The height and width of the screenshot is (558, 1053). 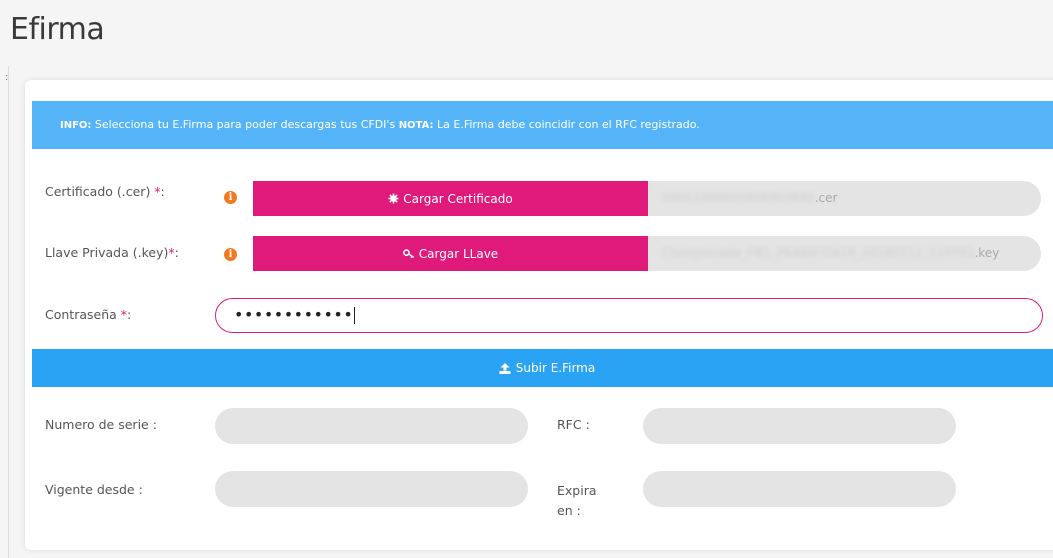 What do you see at coordinates (7, 77) in the screenshot?
I see `side-marker: :` at bounding box center [7, 77].